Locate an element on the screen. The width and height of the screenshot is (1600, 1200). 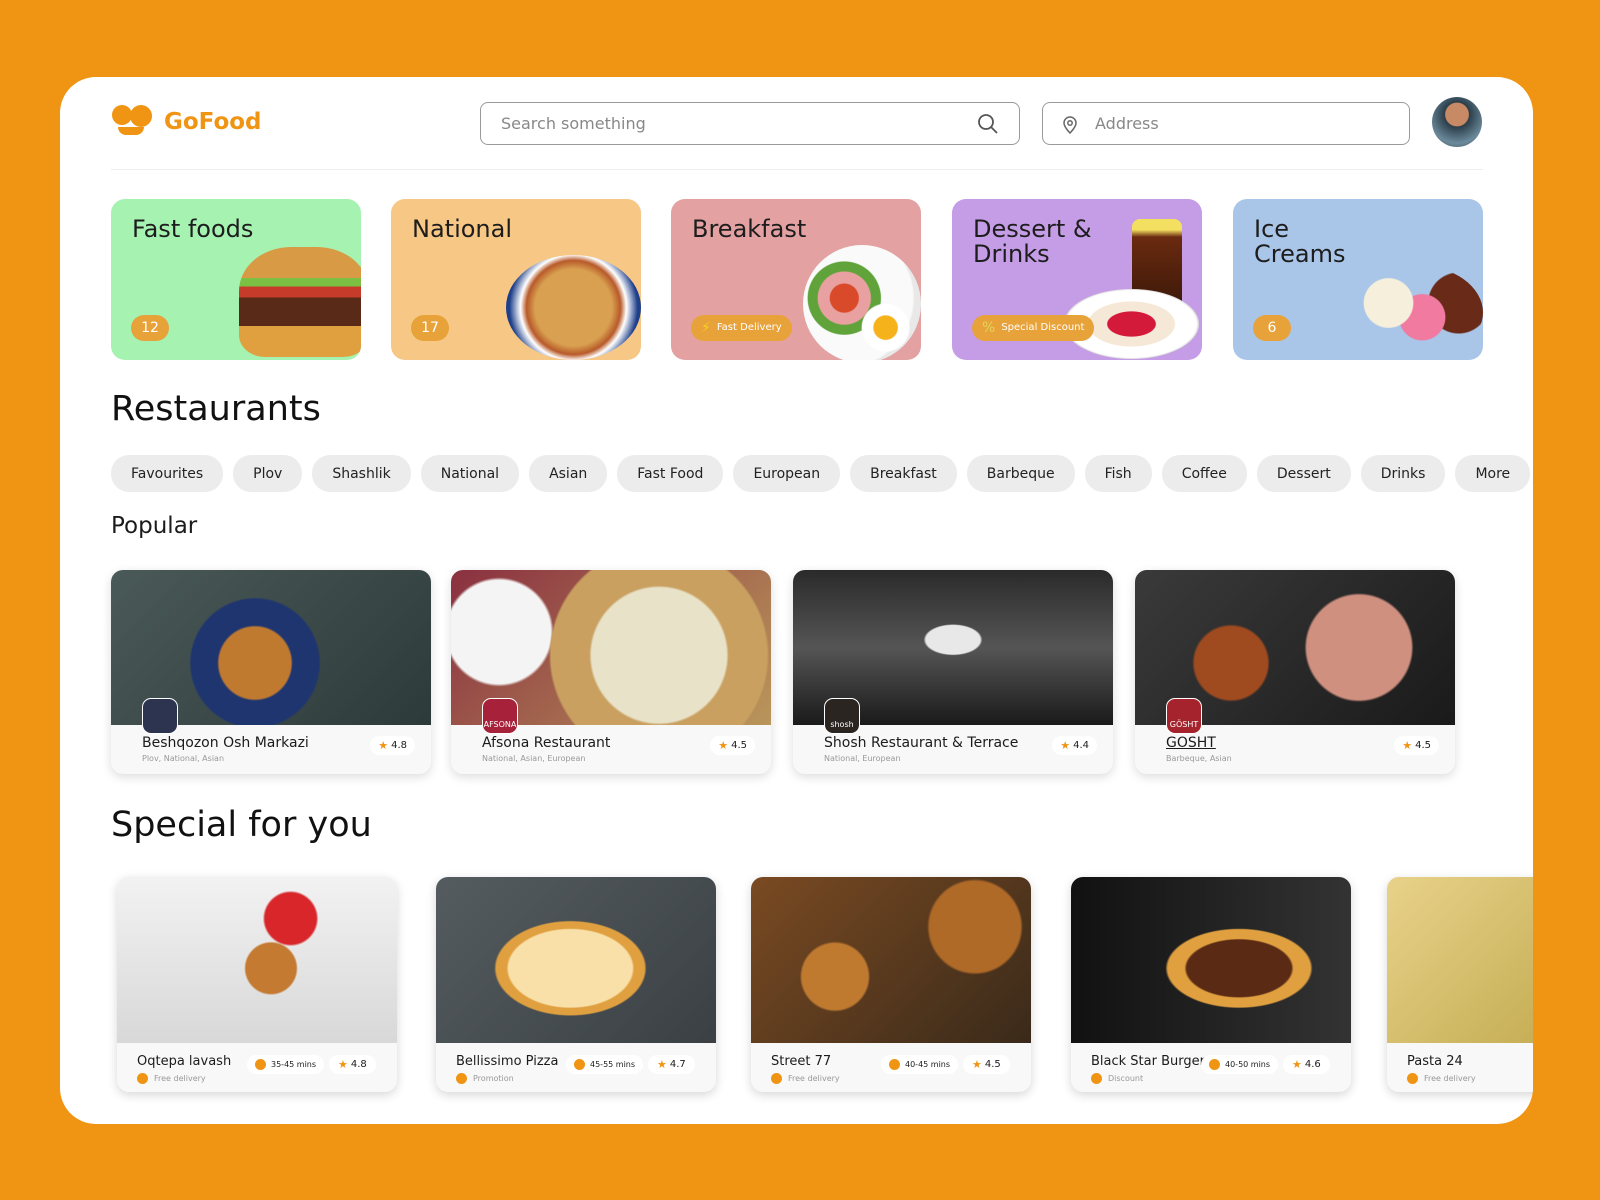
delivery-time: 40-45 mins is located at coordinates (920, 1064).